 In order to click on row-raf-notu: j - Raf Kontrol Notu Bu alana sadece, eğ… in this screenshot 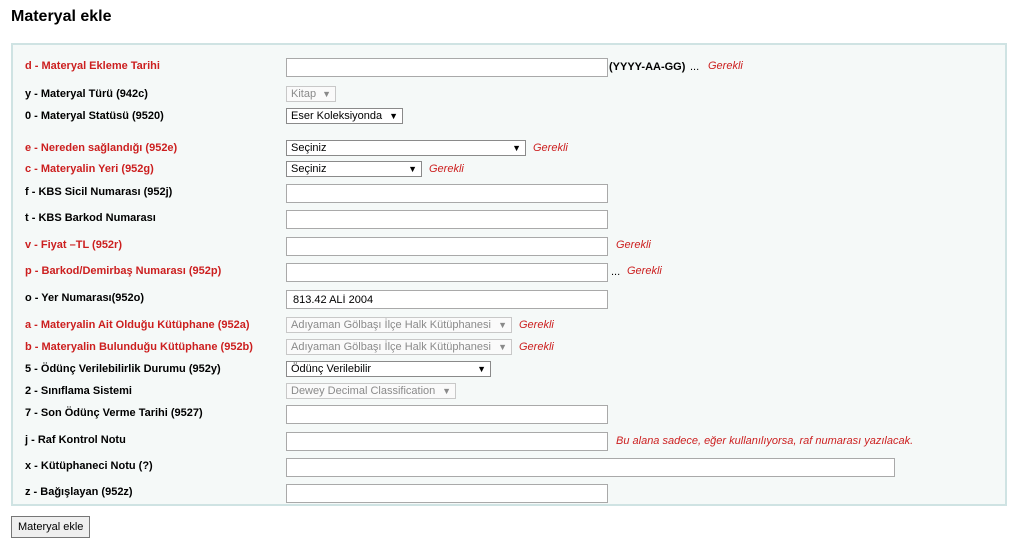, I will do `click(509, 441)`.